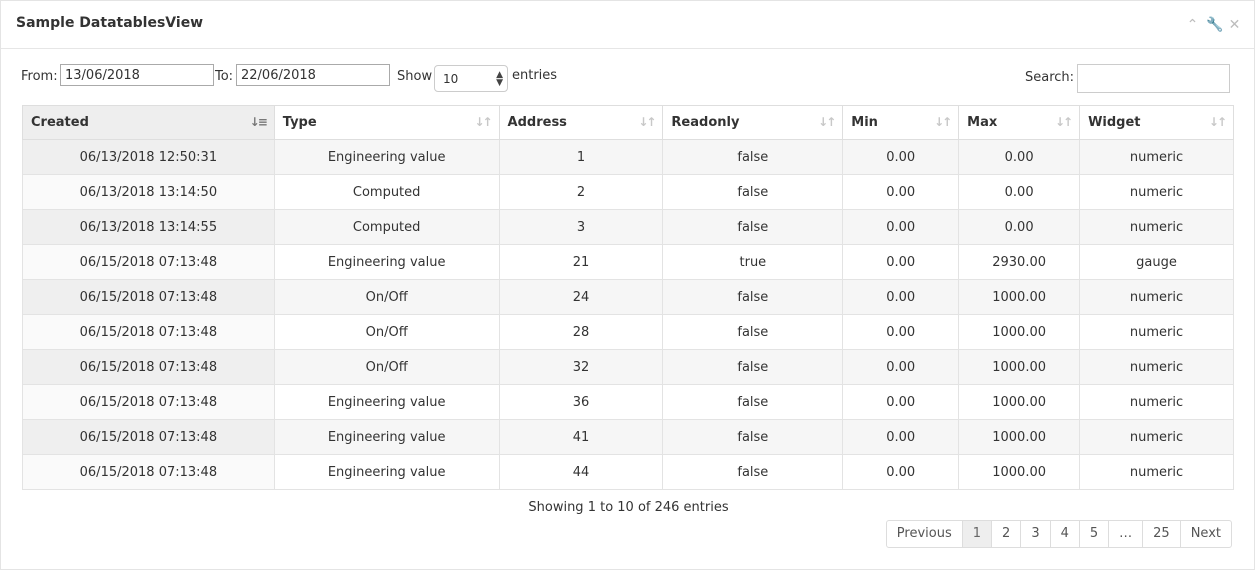 The height and width of the screenshot is (572, 1257). I want to click on show-label: Show, so click(415, 76).